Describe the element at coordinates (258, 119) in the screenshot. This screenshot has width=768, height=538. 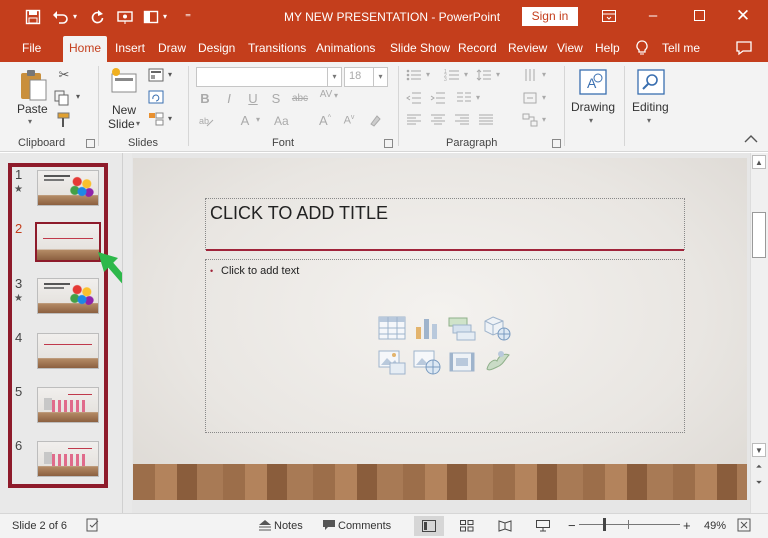
I see `font-color-dropdown-icon: ▾` at that location.